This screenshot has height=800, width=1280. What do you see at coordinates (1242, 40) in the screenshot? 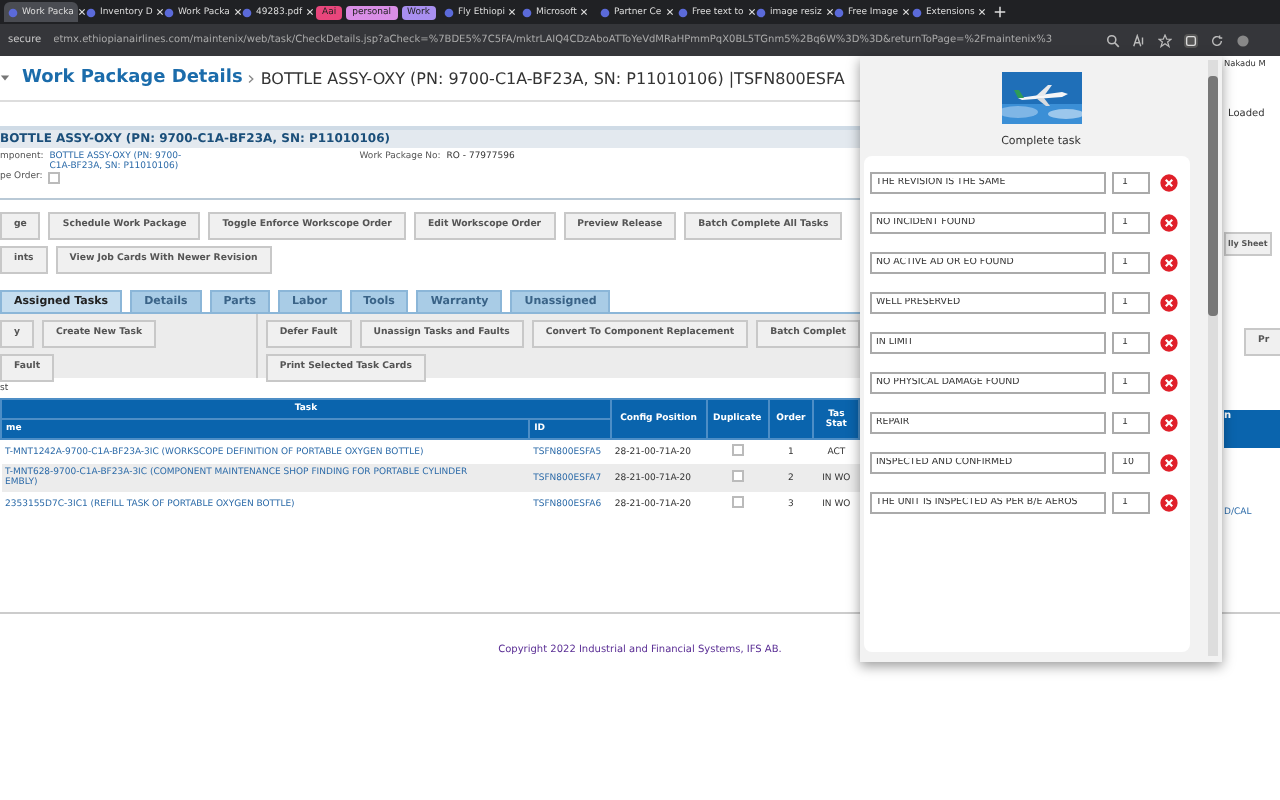
I see `profile-icon` at bounding box center [1242, 40].